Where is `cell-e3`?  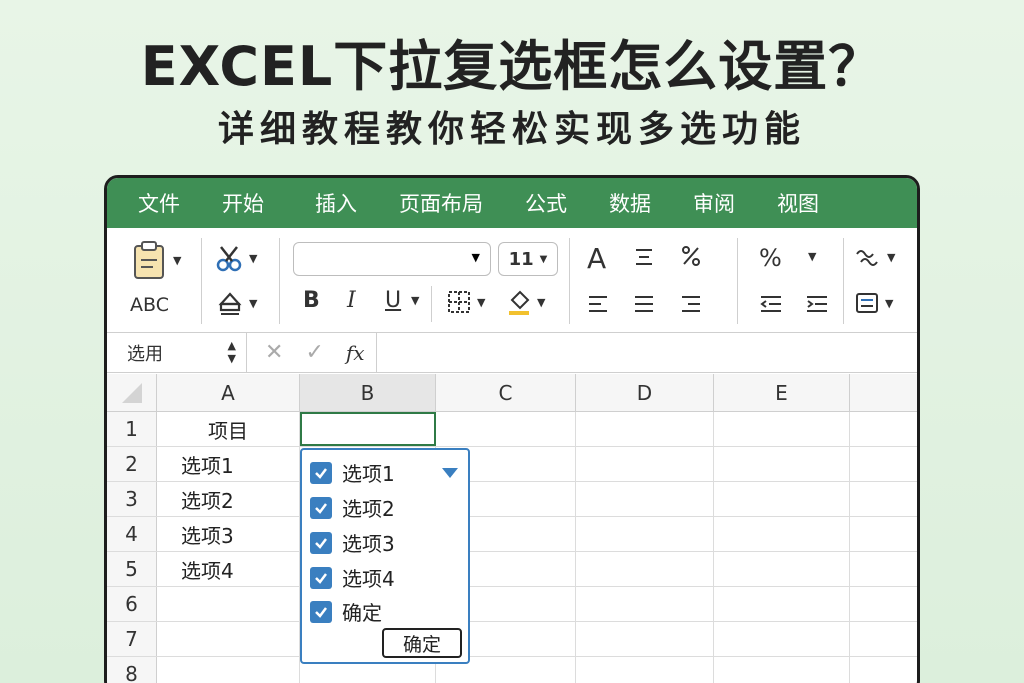
cell-e3 is located at coordinates (782, 499).